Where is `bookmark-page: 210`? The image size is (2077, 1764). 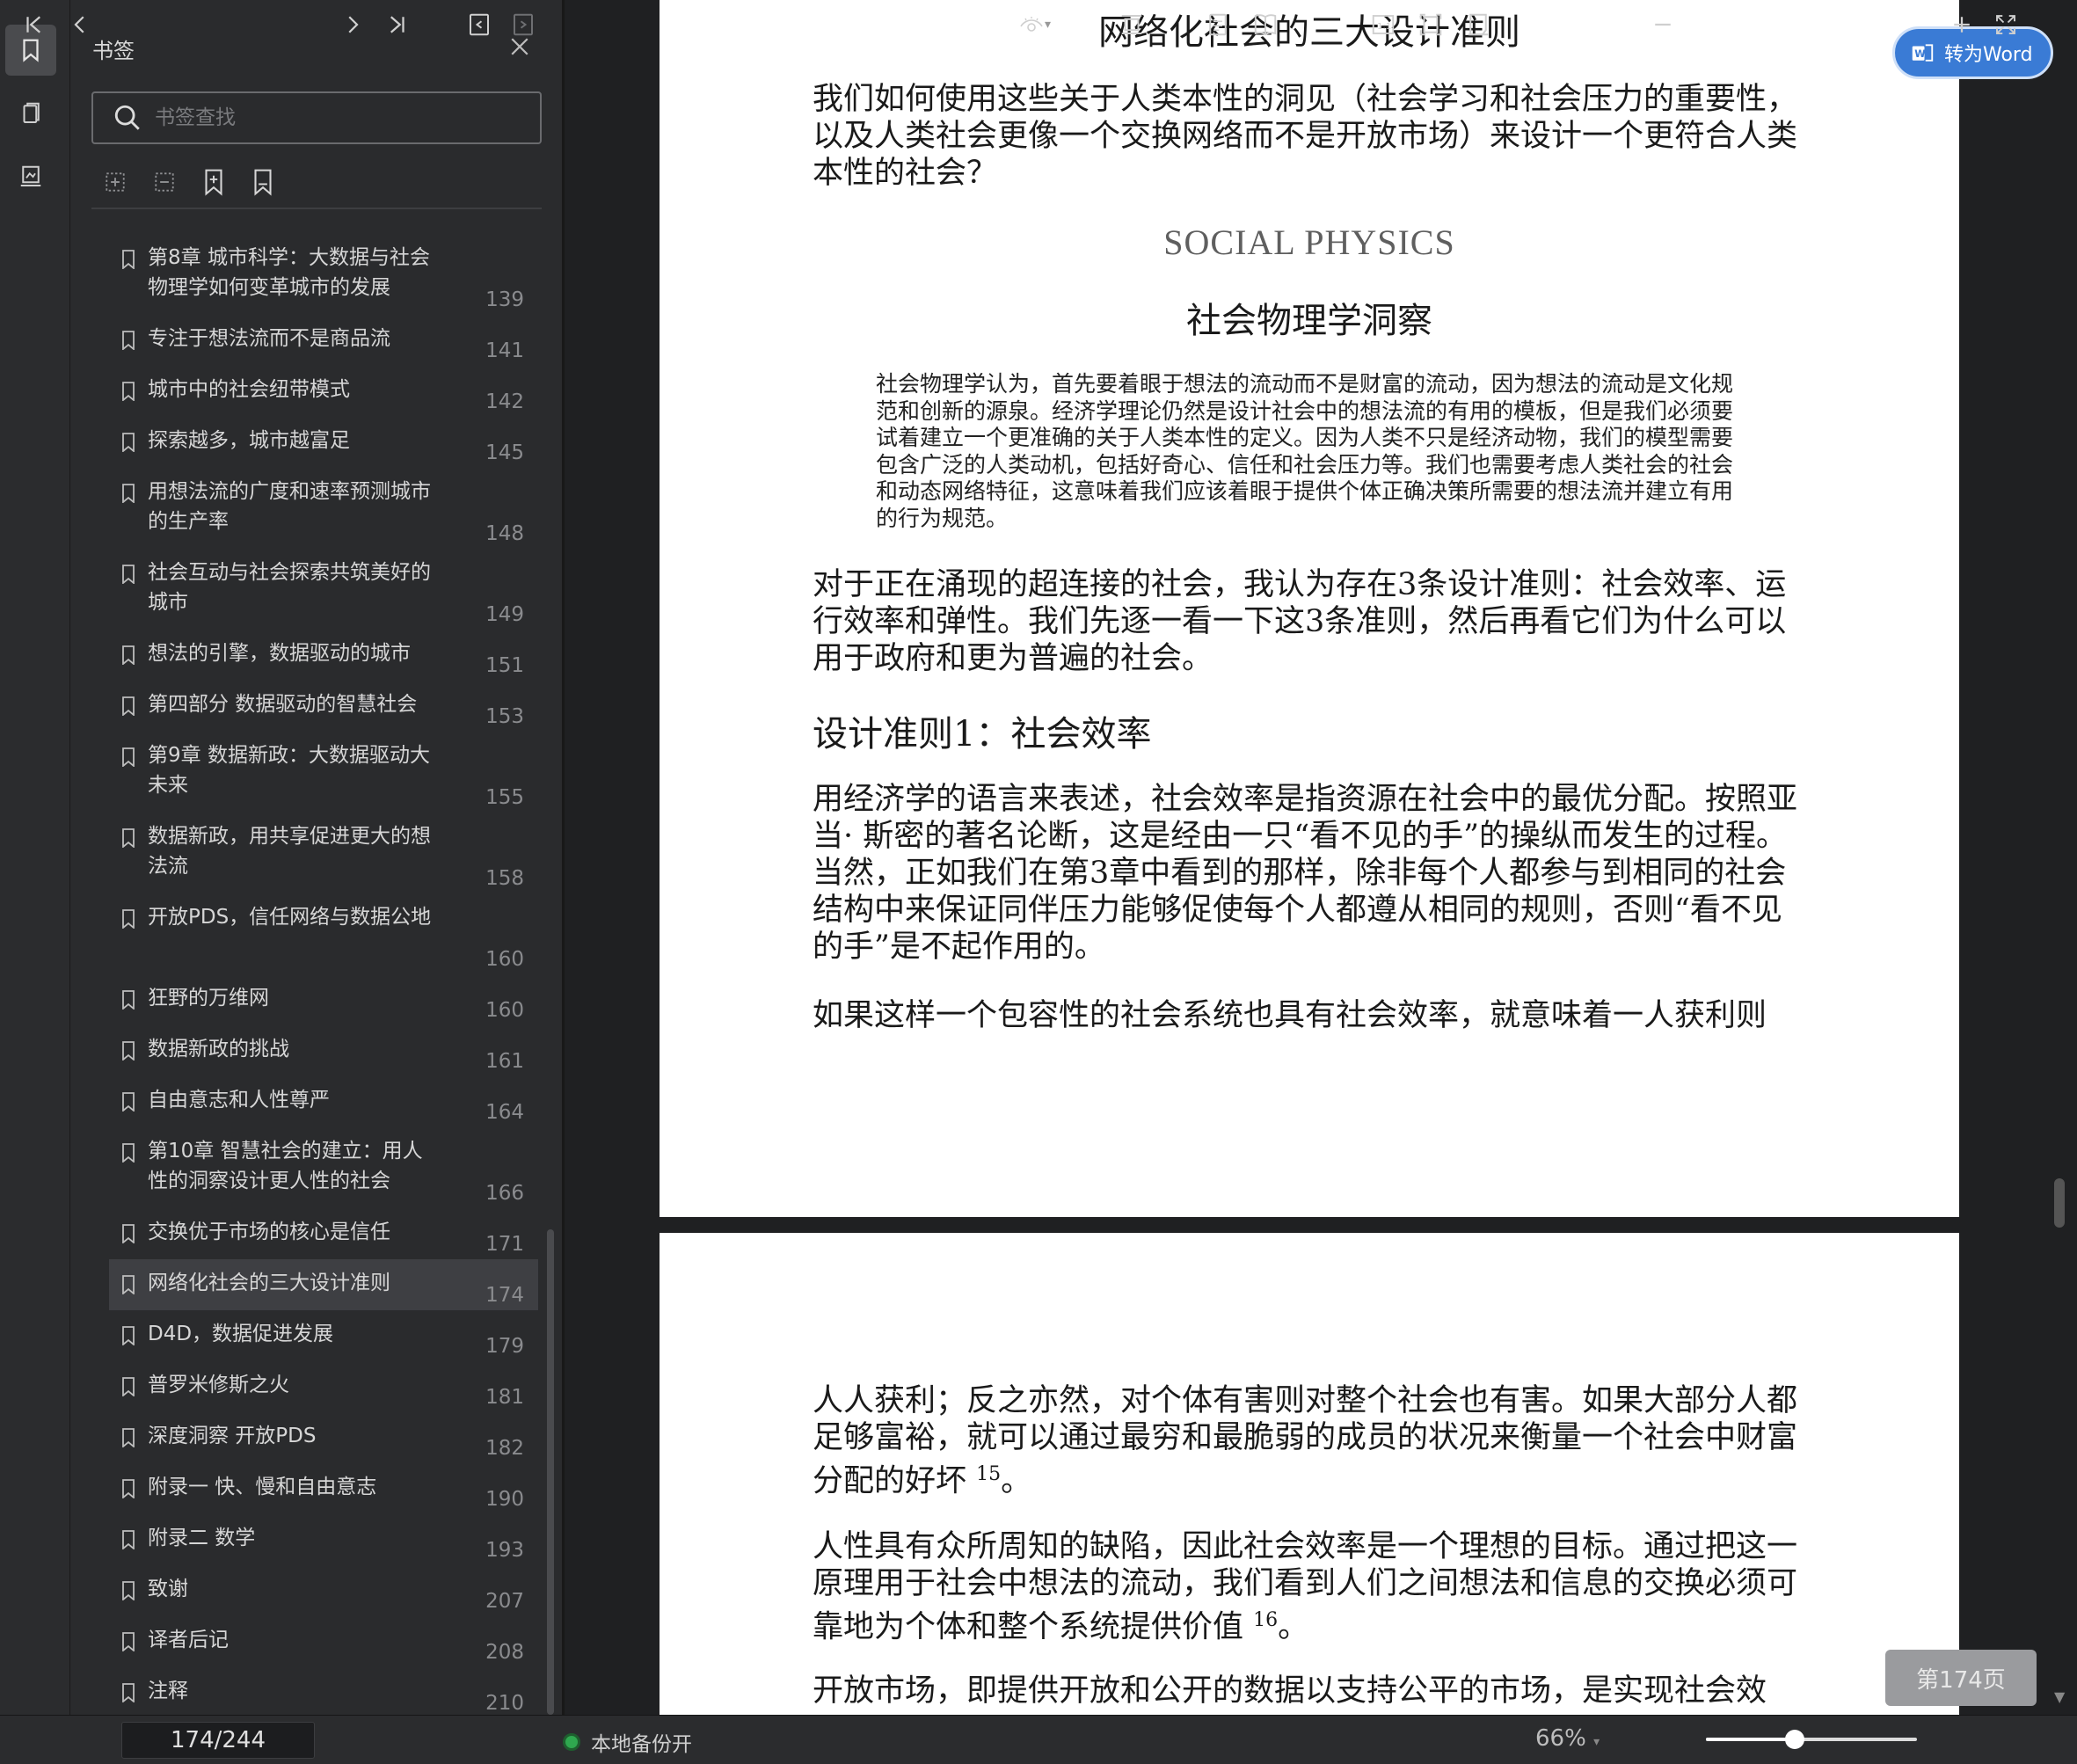 bookmark-page: 210 is located at coordinates (504, 1703).